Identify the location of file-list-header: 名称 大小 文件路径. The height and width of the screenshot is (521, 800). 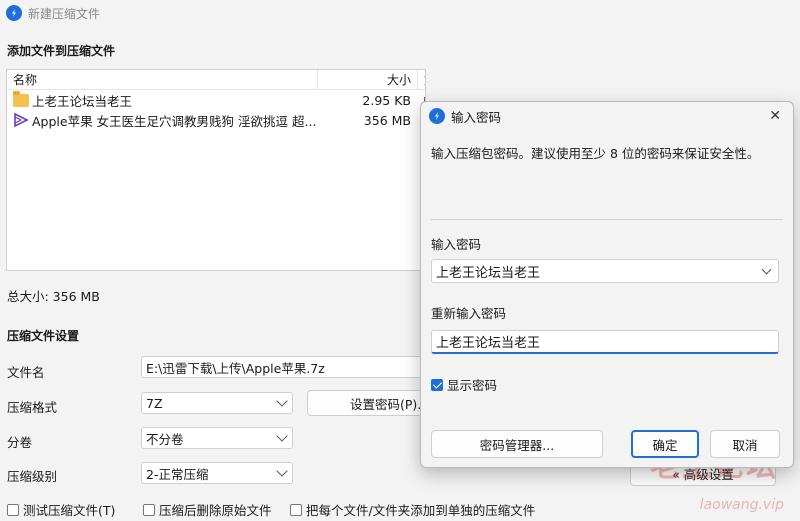
(216, 80).